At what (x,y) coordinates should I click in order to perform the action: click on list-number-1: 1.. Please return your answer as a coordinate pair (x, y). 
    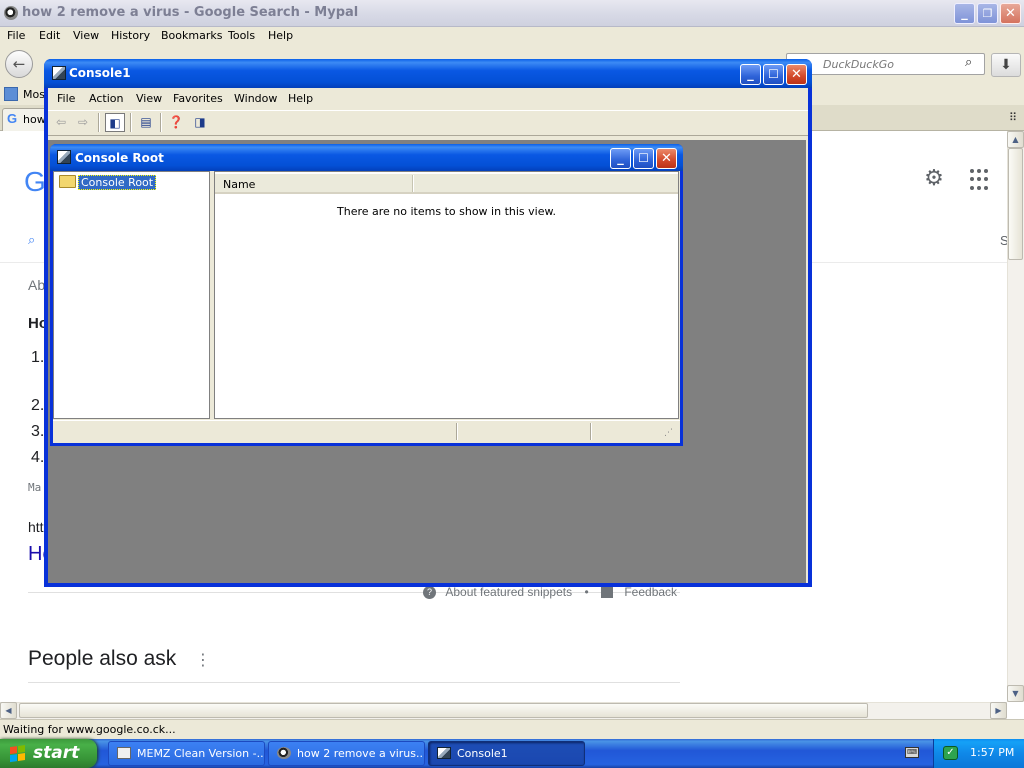
    Looking at the image, I should click on (38, 357).